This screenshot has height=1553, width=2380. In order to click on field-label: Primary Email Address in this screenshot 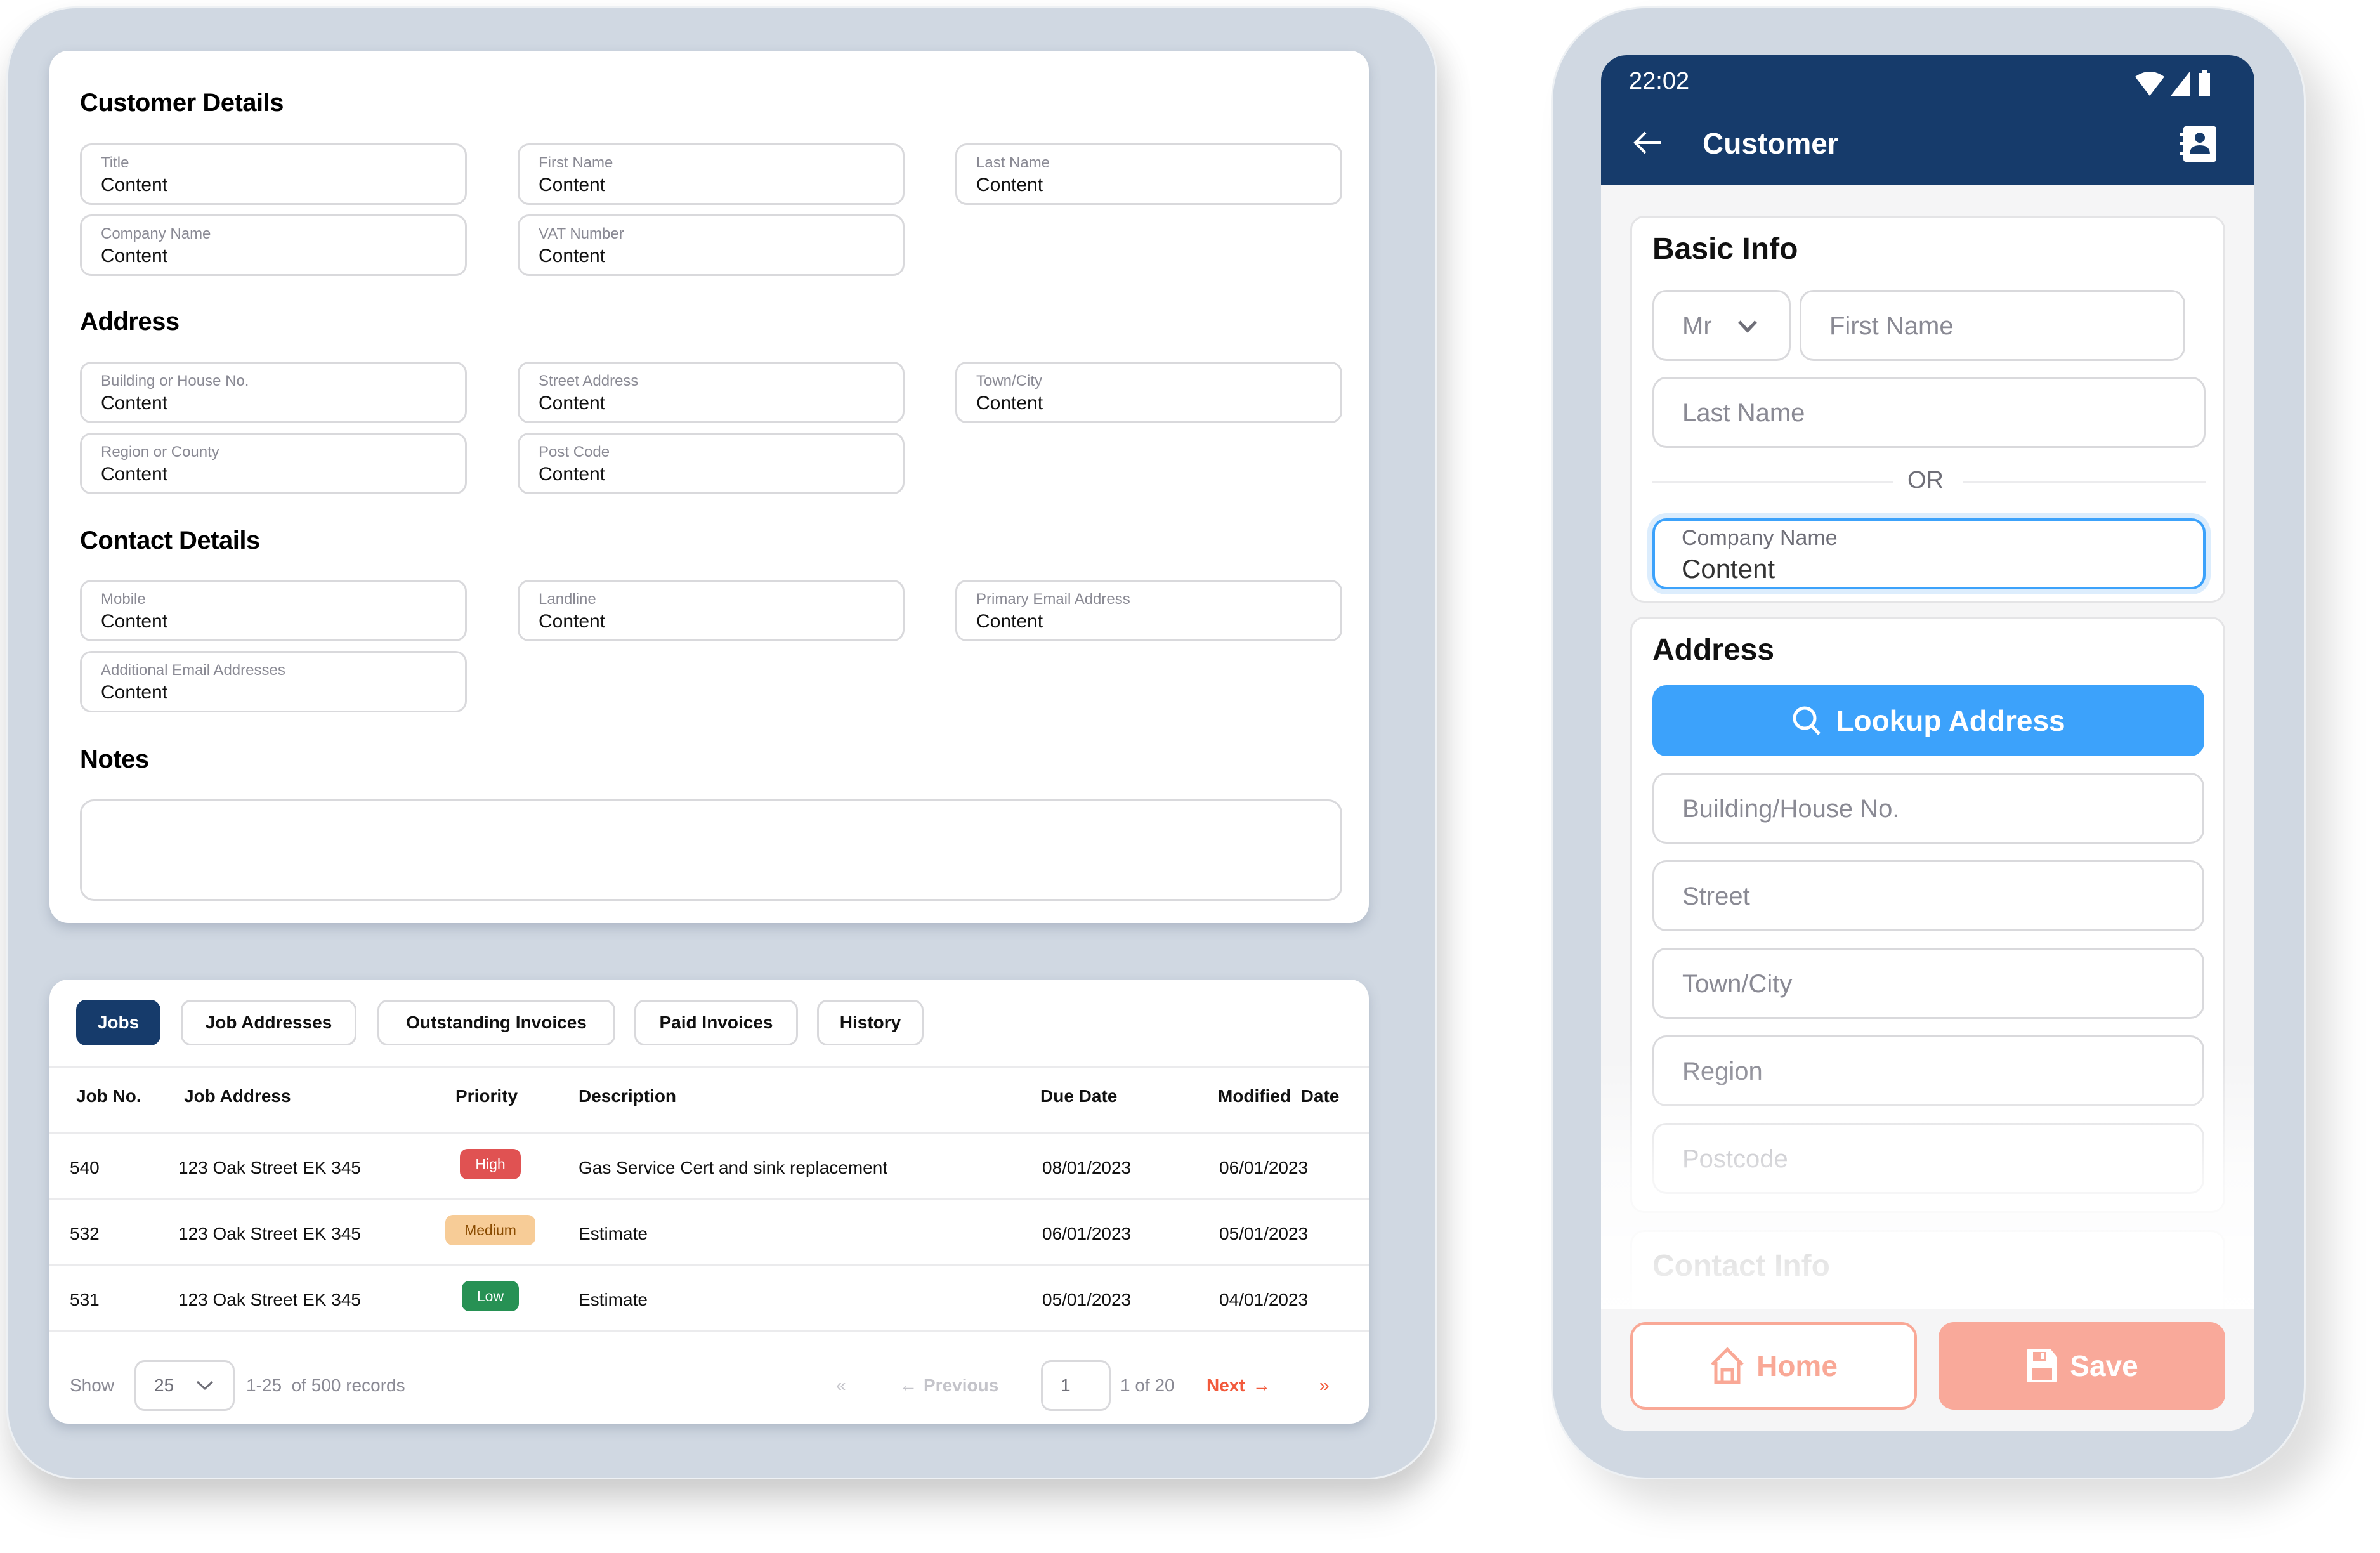, I will do `click(1053, 599)`.